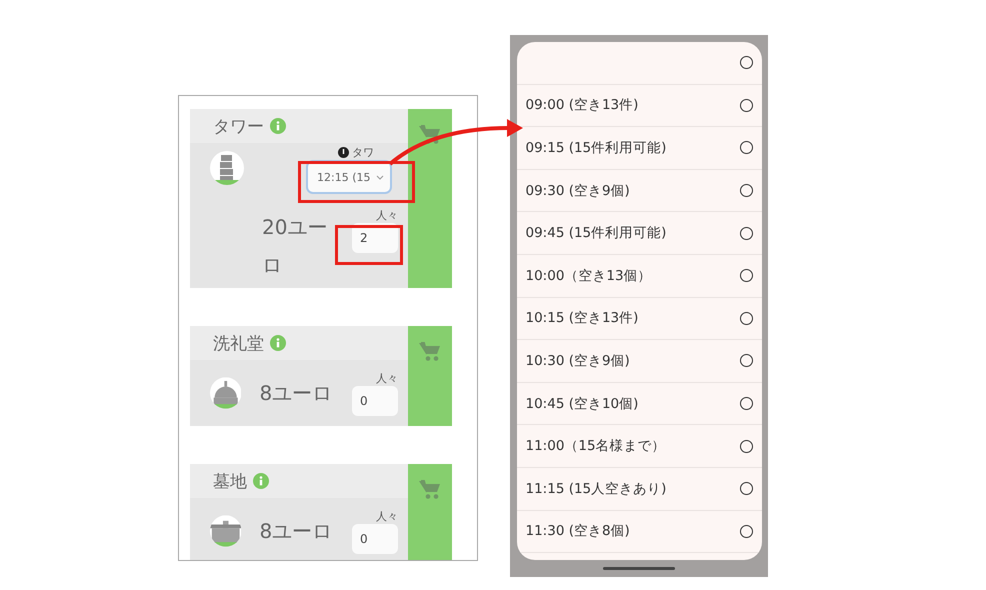  I want to click on tower-icon, so click(227, 168).